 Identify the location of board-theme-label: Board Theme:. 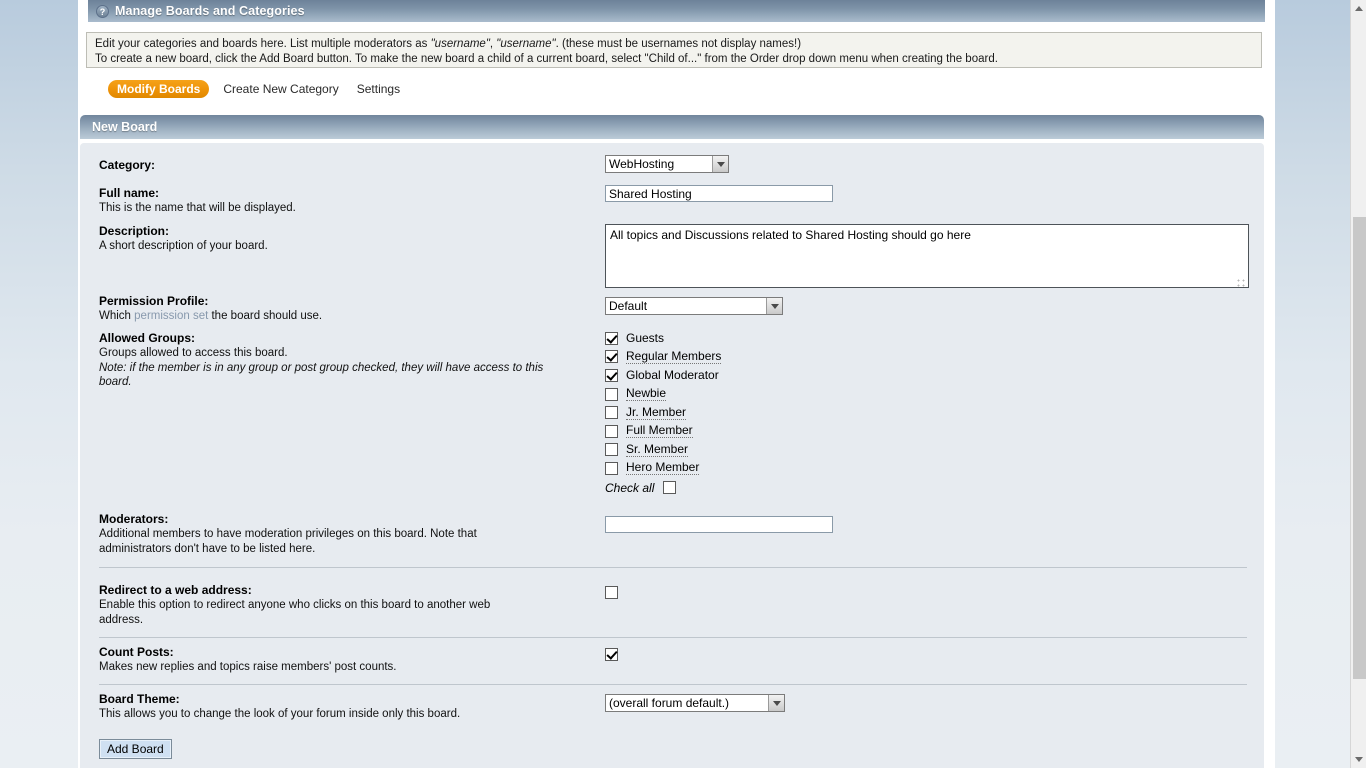
(139, 699).